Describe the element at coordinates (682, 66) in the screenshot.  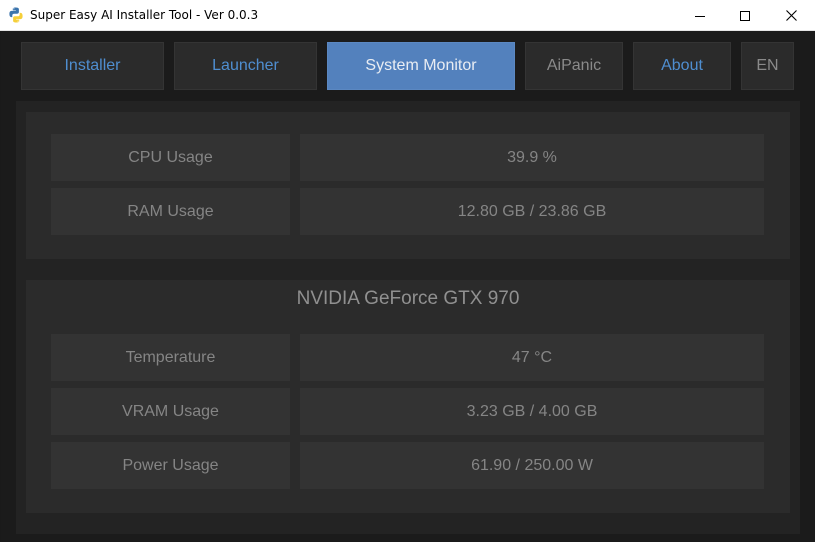
I see `tab-about: About` at that location.